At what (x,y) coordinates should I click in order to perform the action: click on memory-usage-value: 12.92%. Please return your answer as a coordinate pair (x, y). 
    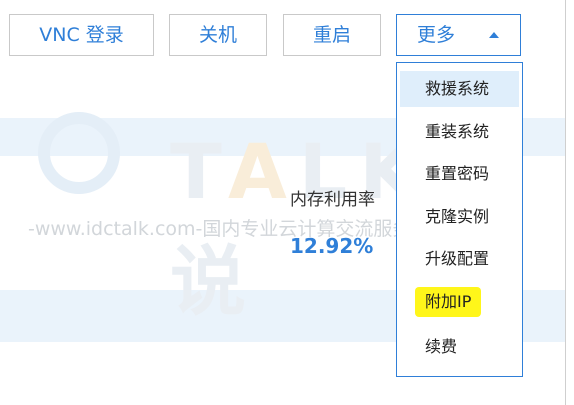
    Looking at the image, I should click on (332, 246).